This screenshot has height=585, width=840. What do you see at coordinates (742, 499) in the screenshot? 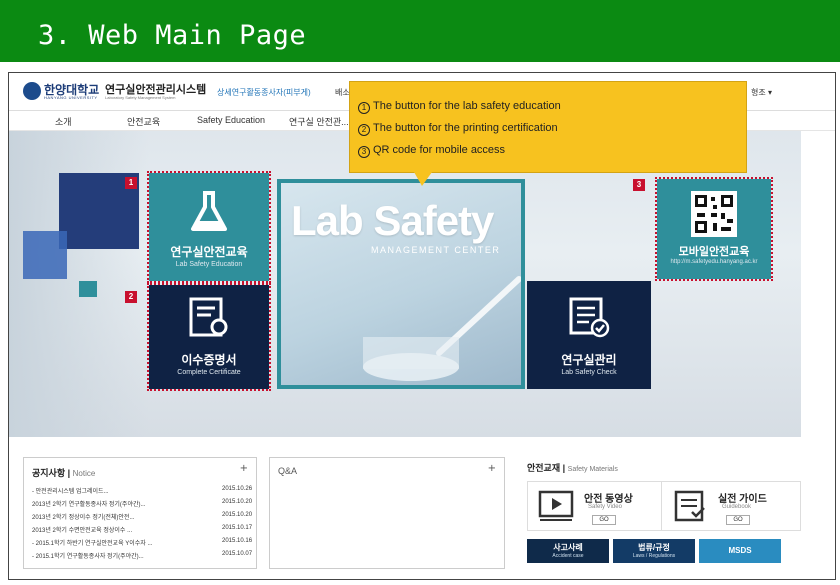
I see `guidebook-title: 실전 가이드` at bounding box center [742, 499].